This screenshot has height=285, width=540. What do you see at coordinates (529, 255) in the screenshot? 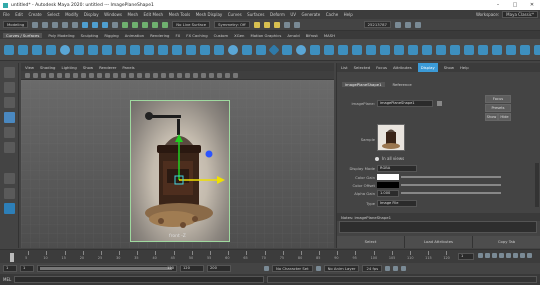
I see `go-to-end-icon` at bounding box center [529, 255].